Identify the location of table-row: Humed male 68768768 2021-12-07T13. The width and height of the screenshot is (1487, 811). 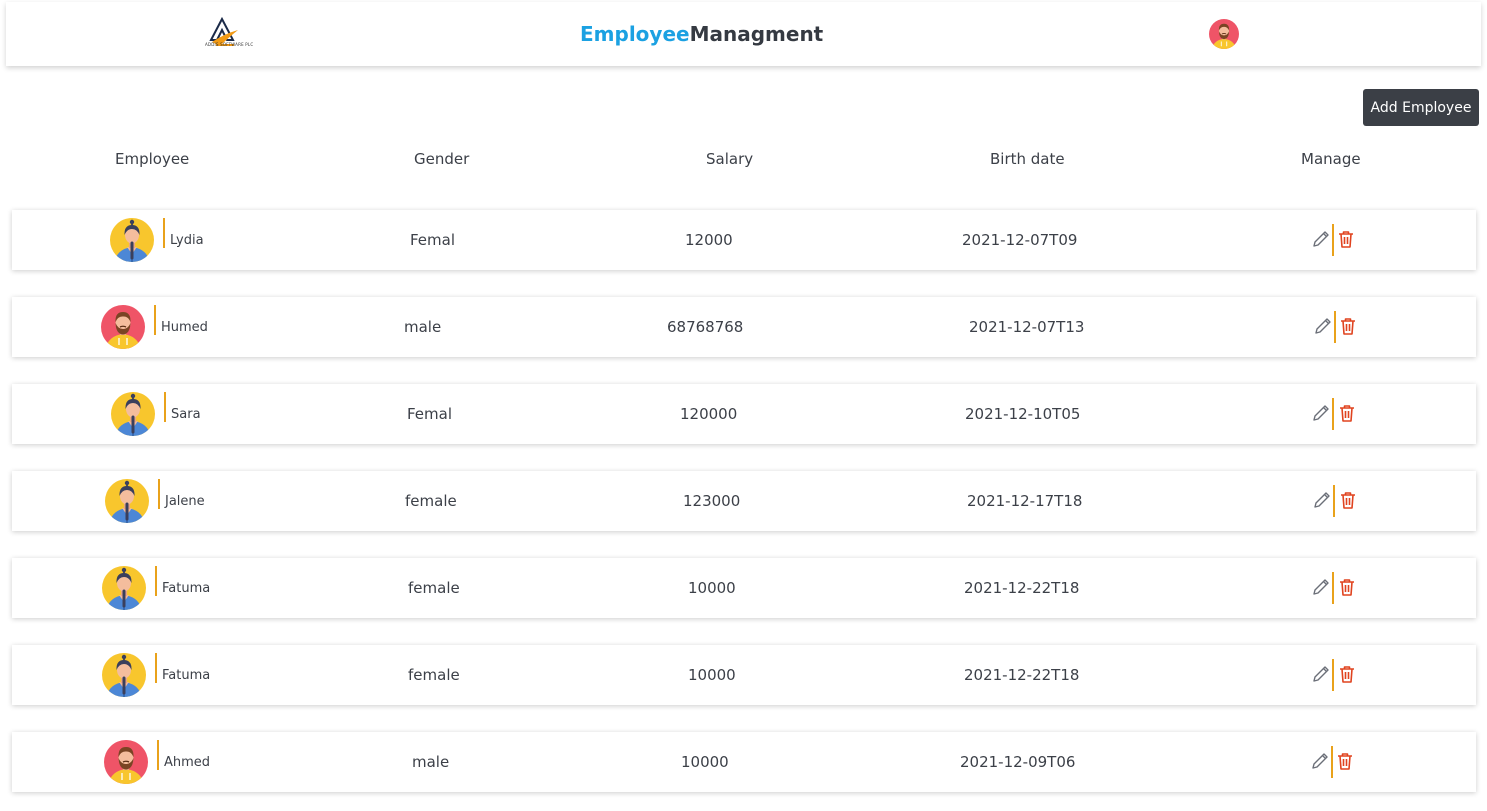
(744, 327).